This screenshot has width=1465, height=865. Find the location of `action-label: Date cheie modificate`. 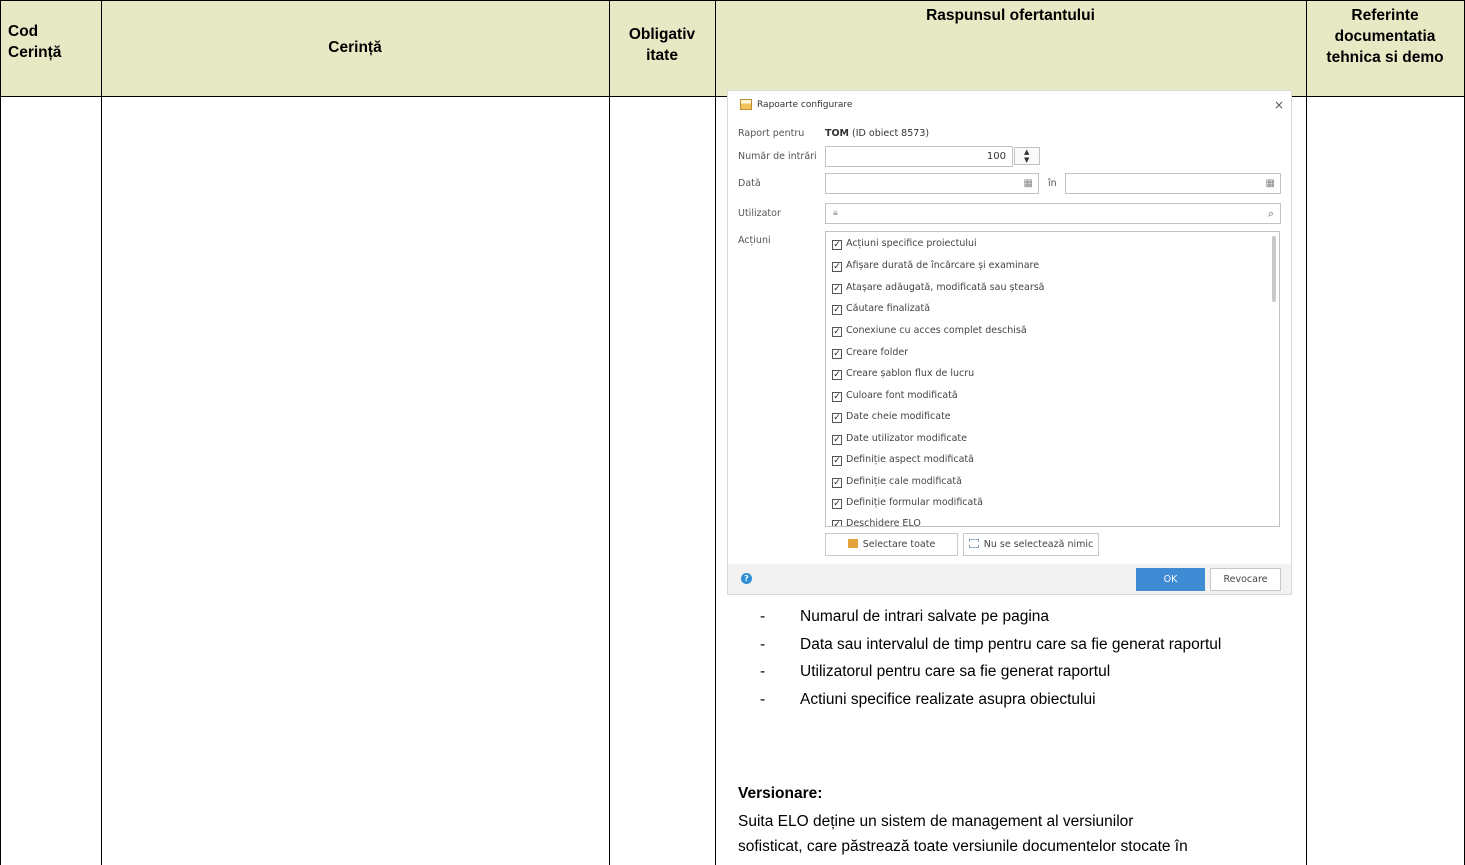

action-label: Date cheie modificate is located at coordinates (898, 416).